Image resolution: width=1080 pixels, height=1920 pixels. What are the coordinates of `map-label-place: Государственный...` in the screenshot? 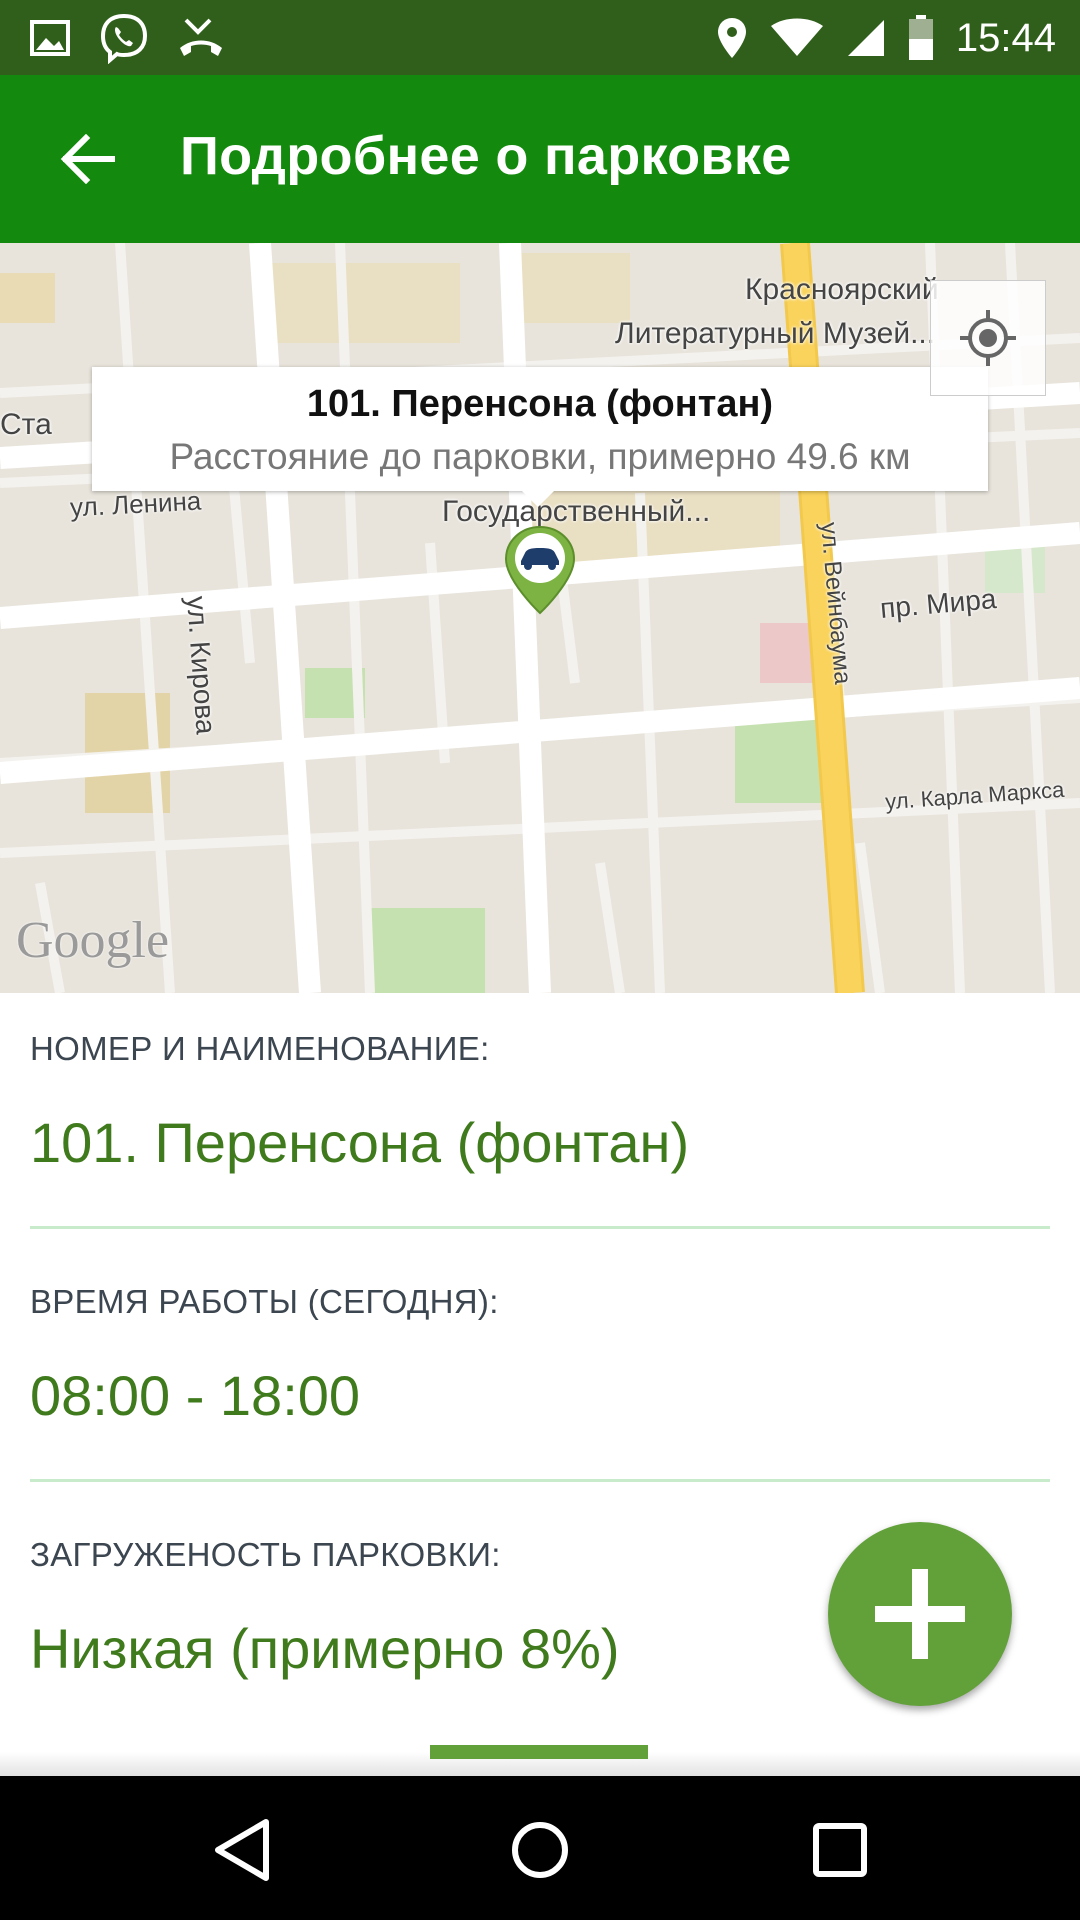 It's located at (576, 511).